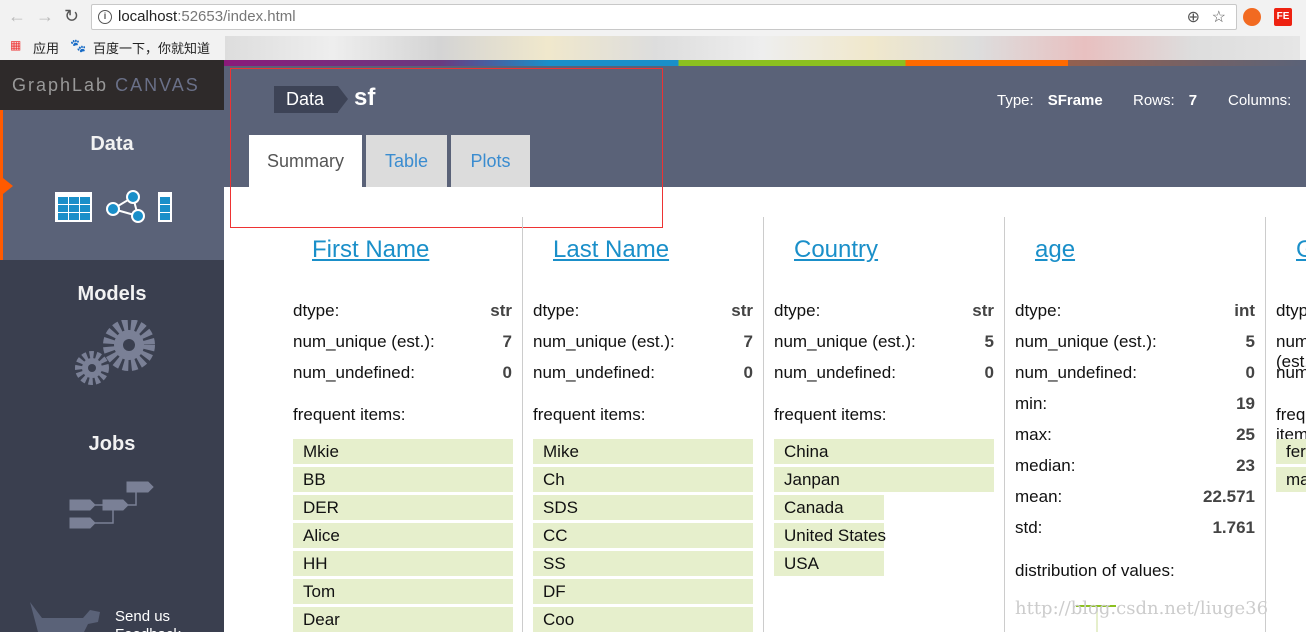  I want to click on frequent-item: Ch, so click(643, 479).